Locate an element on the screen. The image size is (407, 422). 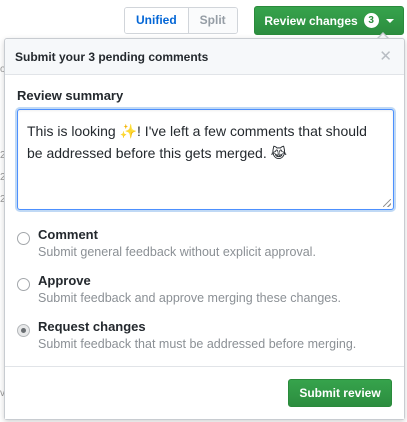
request-changes-option-title: Request changes is located at coordinates (92, 326).